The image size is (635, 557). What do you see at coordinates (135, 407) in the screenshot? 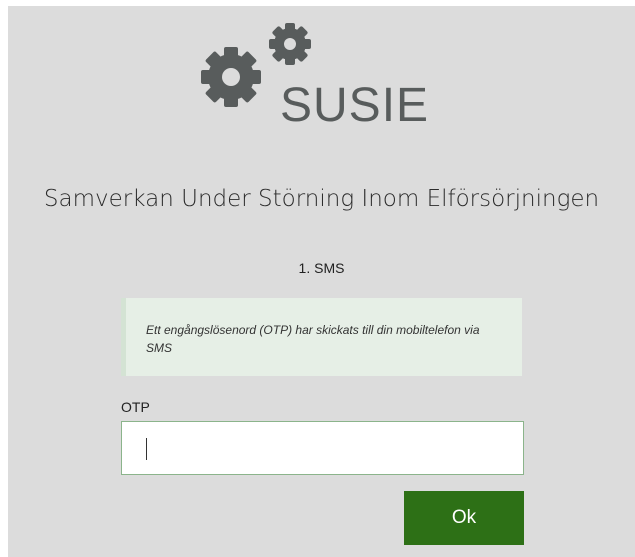
I see `otp-label: OTP` at bounding box center [135, 407].